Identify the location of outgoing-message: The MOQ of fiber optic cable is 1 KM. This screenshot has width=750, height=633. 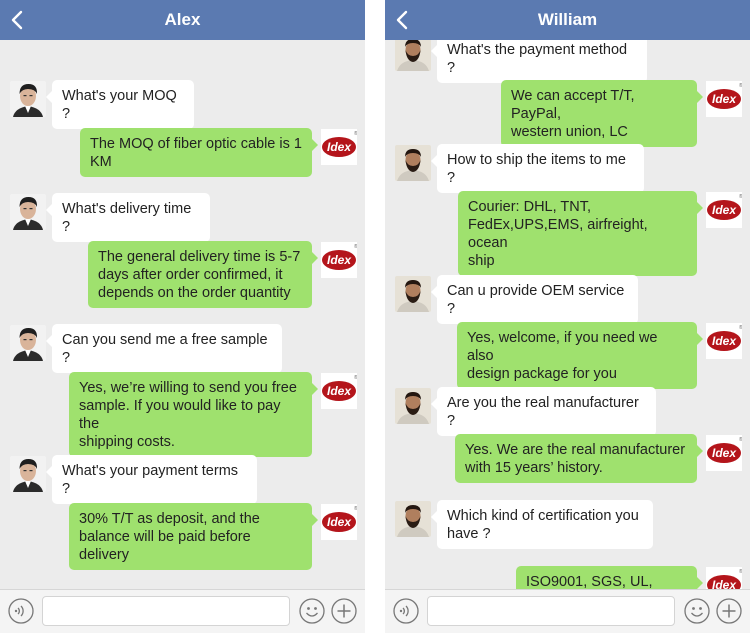
(199, 152).